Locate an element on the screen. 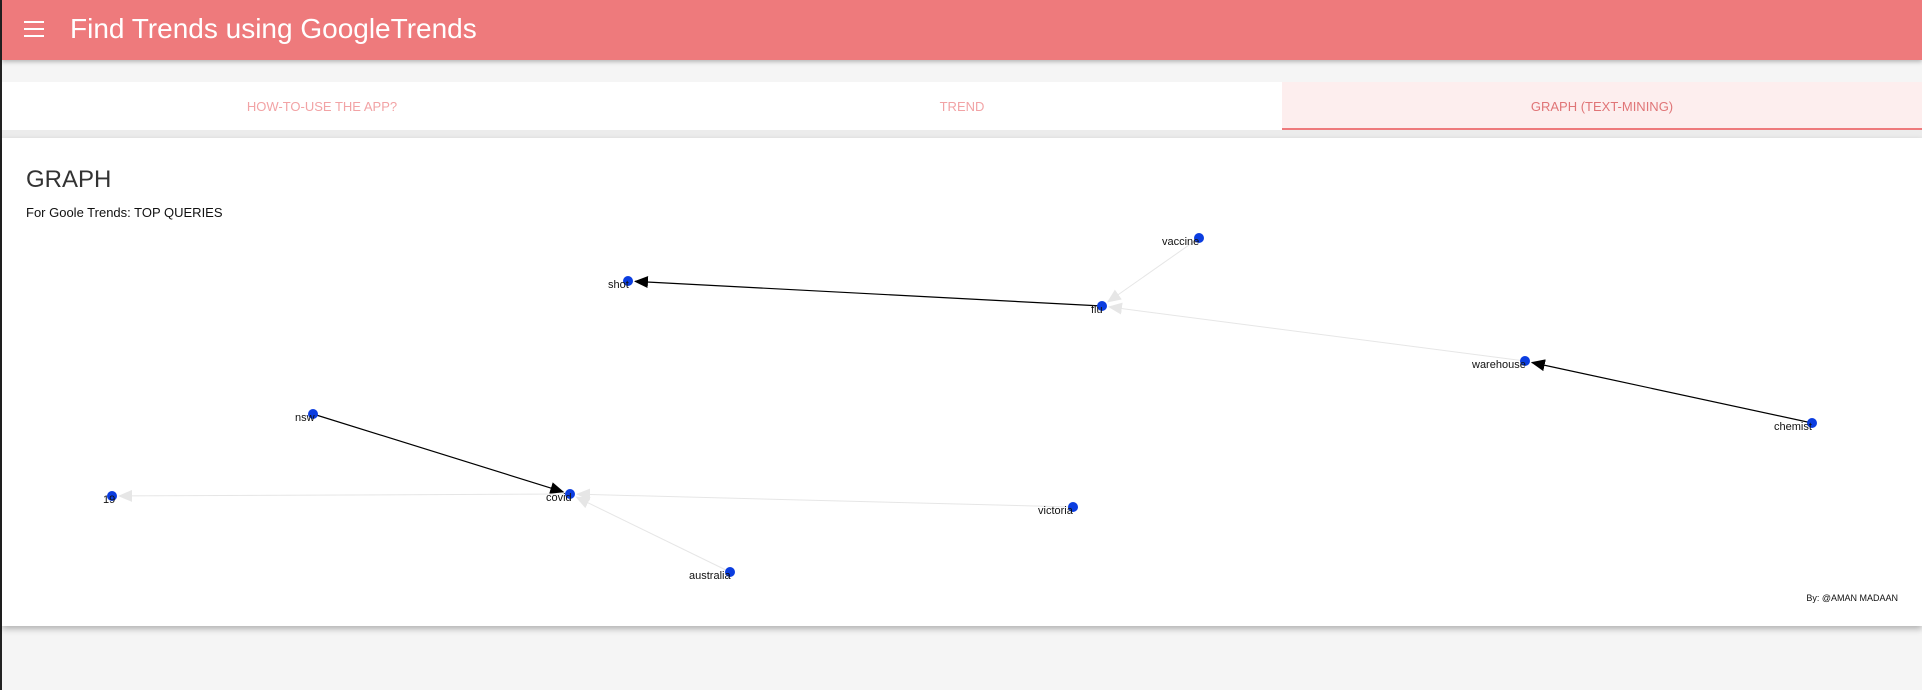  node-label-australia: australia is located at coordinates (710, 576).